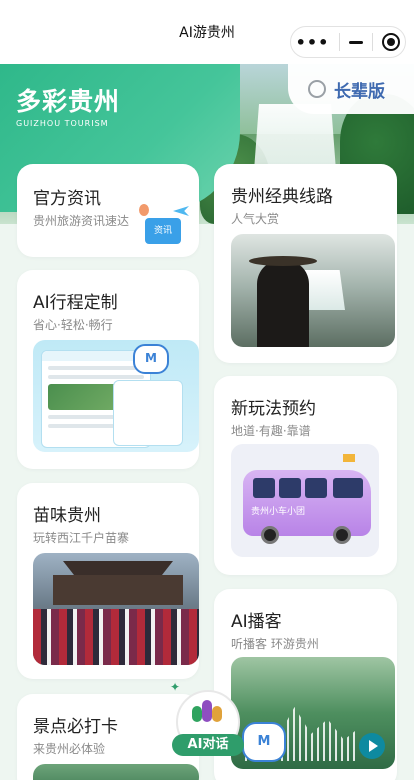 This screenshot has width=414, height=780. Describe the element at coordinates (273, 409) in the screenshot. I see `card-title: 新玩法预约` at that location.